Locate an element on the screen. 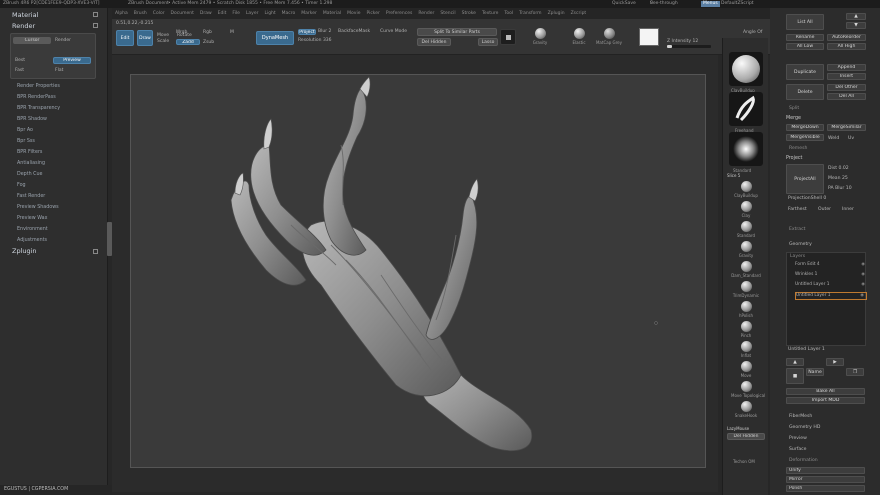 The height and width of the screenshot is (495, 880). merge-down-button: MergeDown is located at coordinates (805, 127).